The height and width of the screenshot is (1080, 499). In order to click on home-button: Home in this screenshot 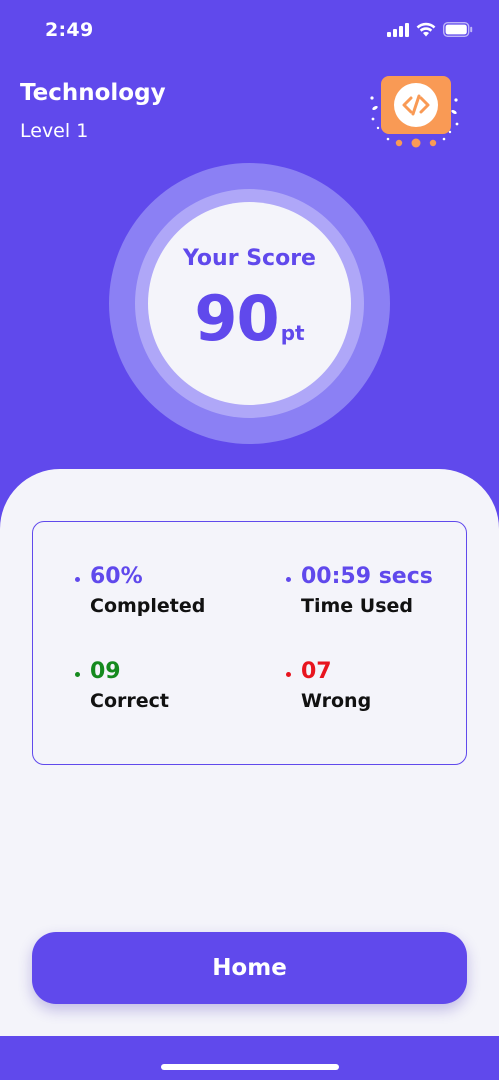, I will do `click(249, 968)`.